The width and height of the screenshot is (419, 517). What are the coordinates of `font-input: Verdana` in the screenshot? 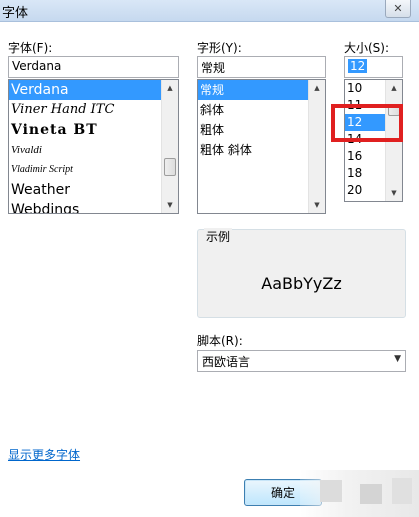 It's located at (93, 67).